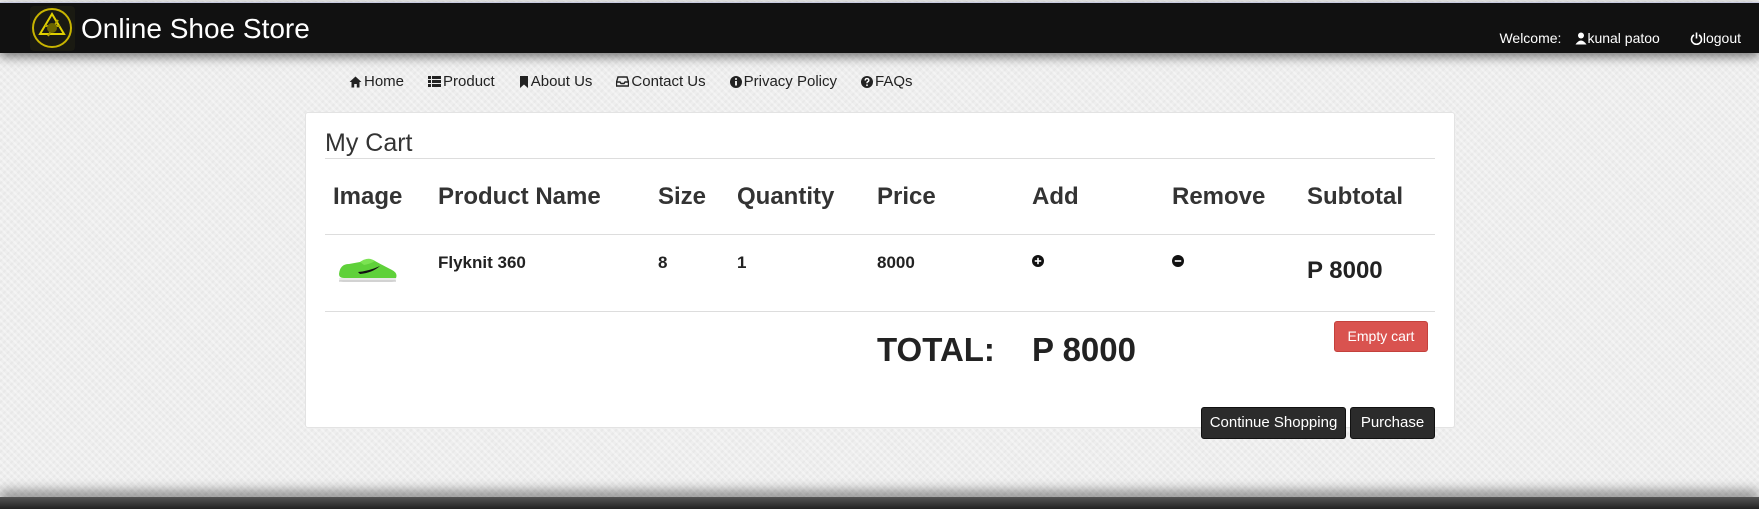 The width and height of the screenshot is (1759, 509). Describe the element at coordinates (1696, 38) in the screenshot. I see `power-icon` at that location.